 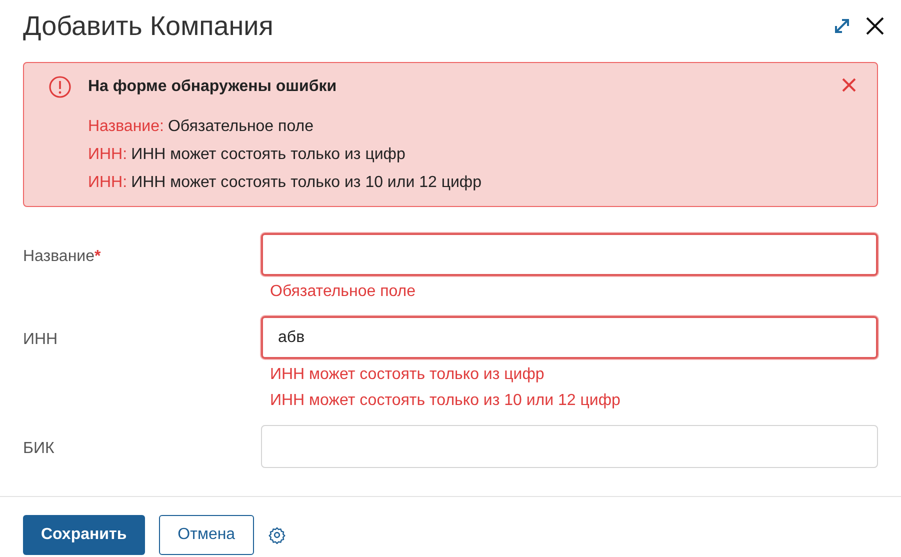 I want to click on field-error: ИНН может состоять только из цифр, so click(x=408, y=375).